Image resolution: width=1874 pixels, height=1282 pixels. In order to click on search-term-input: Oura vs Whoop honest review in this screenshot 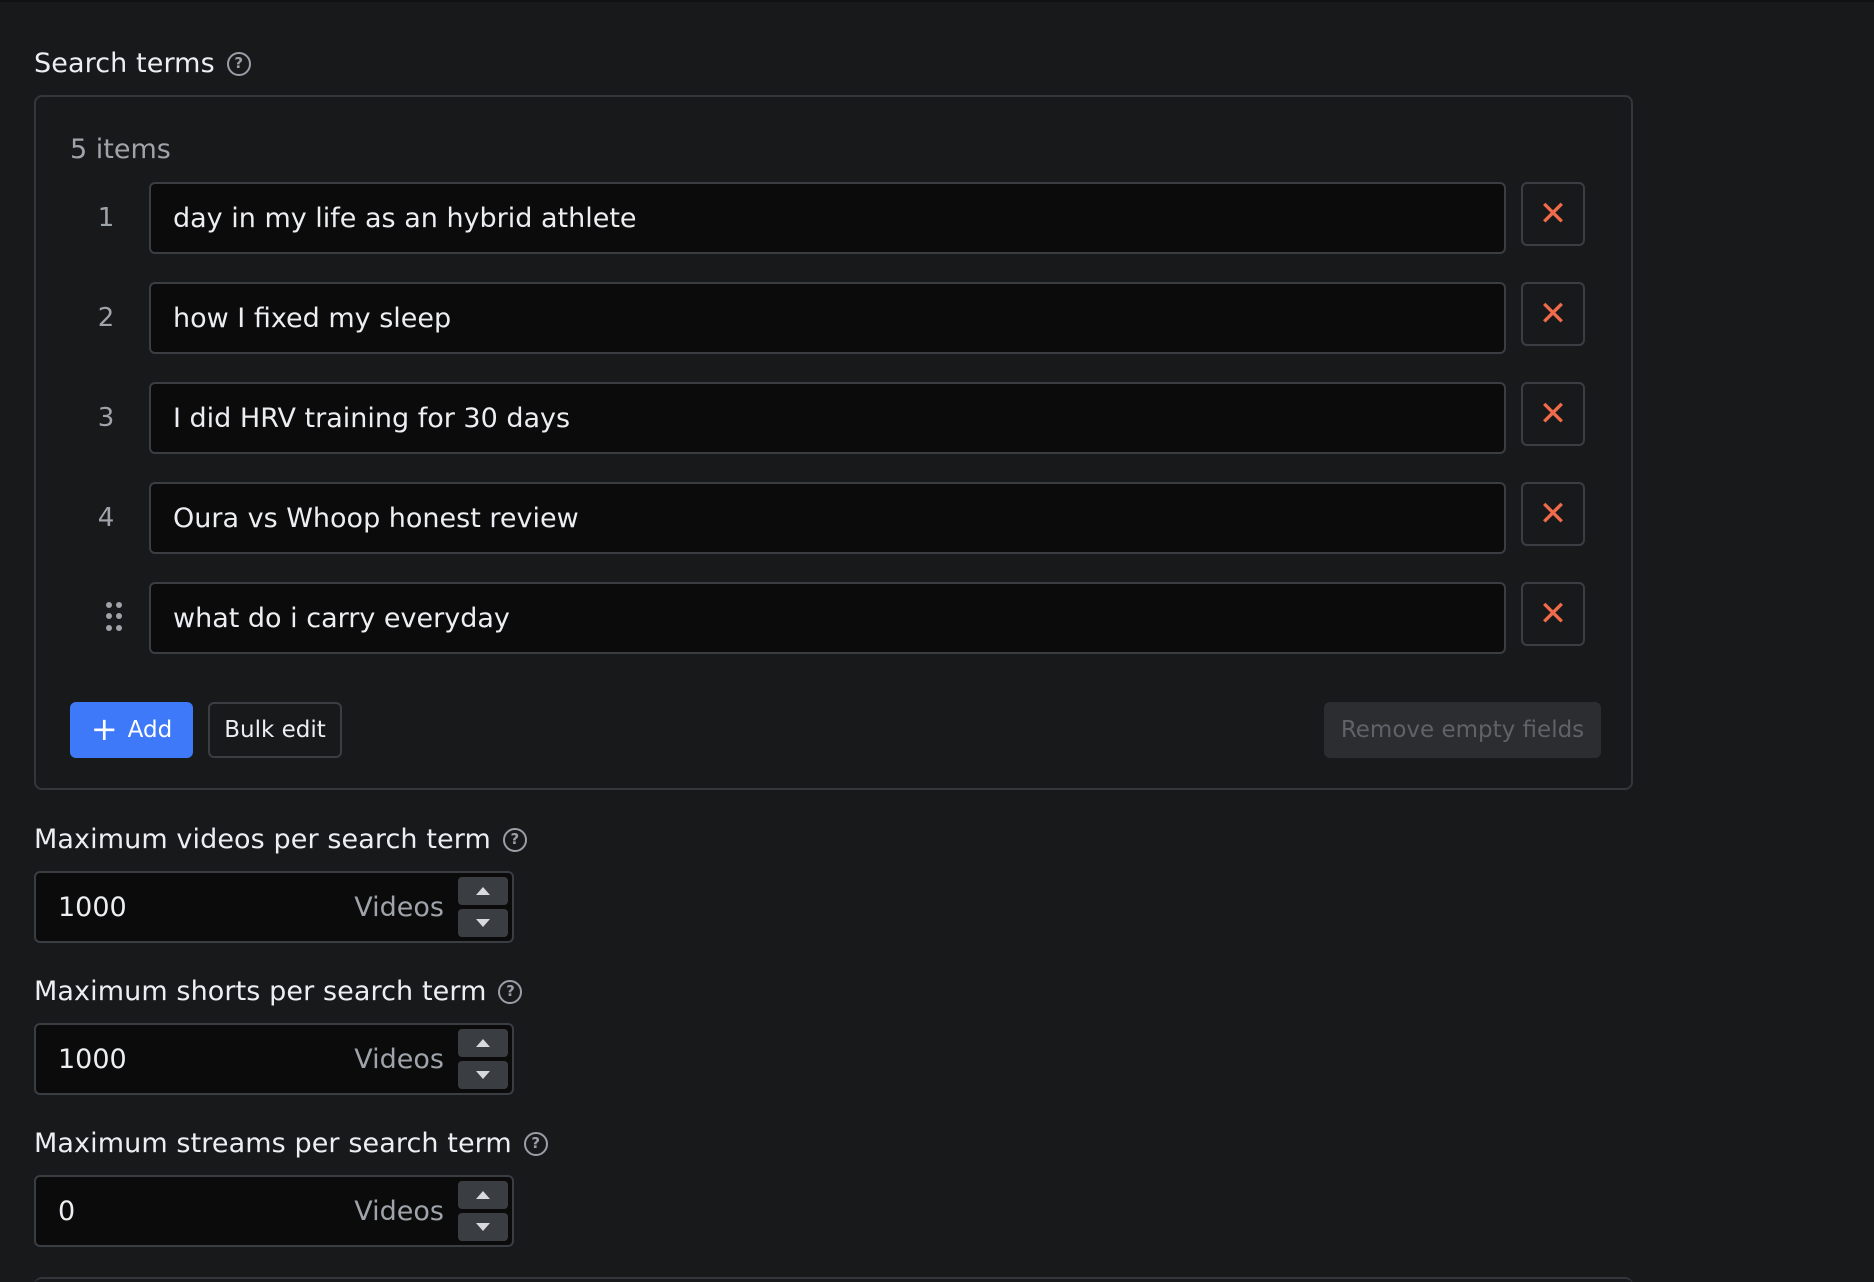, I will do `click(827, 518)`.